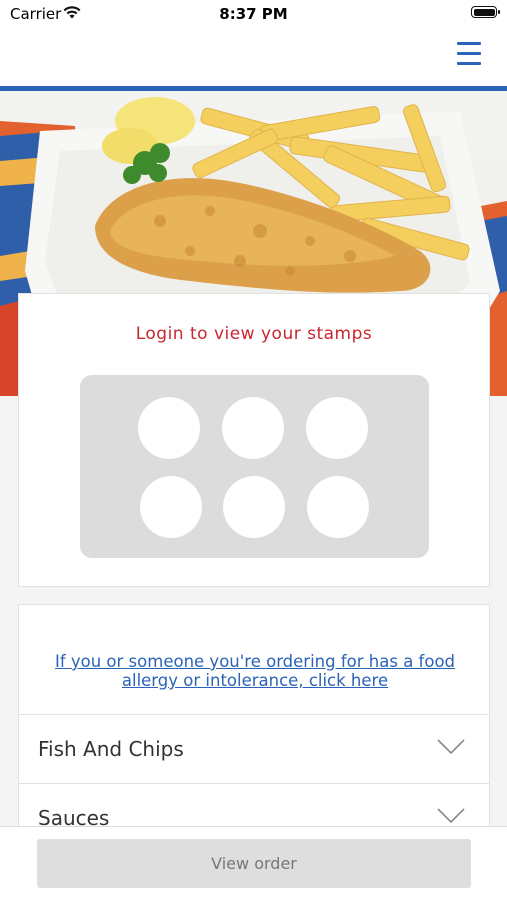 The image size is (507, 900). What do you see at coordinates (253, 58) in the screenshot?
I see `nav-bar` at bounding box center [253, 58].